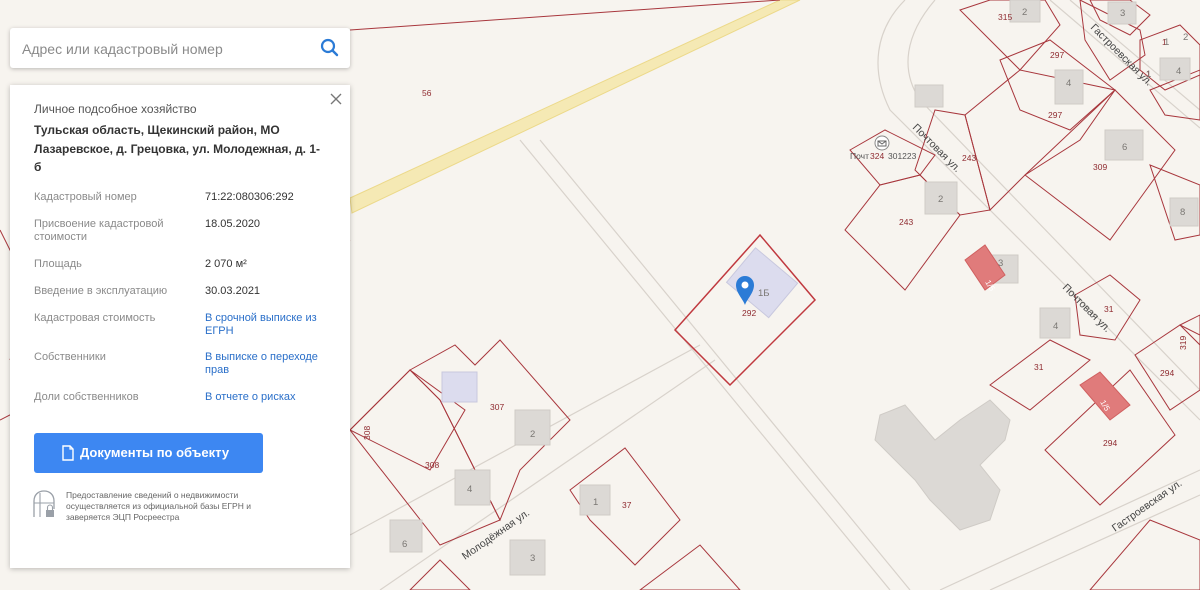 This screenshot has width=1200, height=590. I want to click on row-label: Кадастровый номер, so click(85, 197).